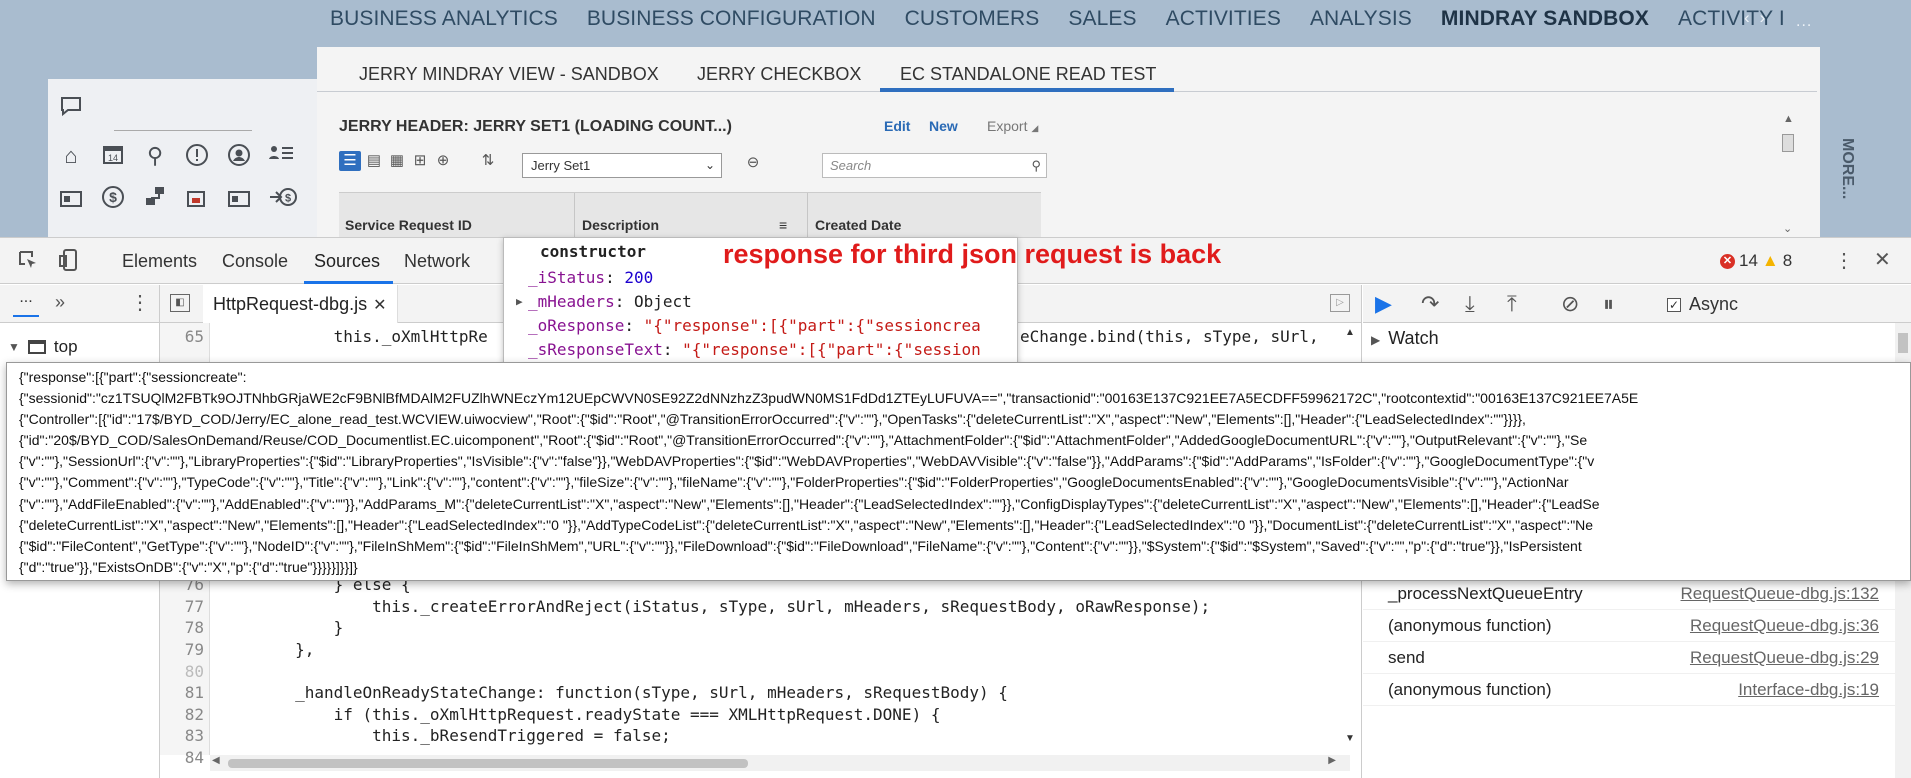  I want to click on org-chart-icon, so click(155, 198).